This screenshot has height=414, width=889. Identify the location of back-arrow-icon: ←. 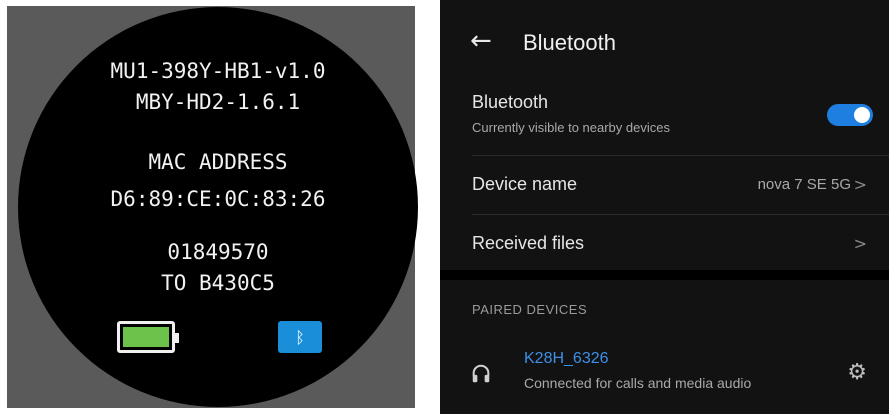
(481, 41).